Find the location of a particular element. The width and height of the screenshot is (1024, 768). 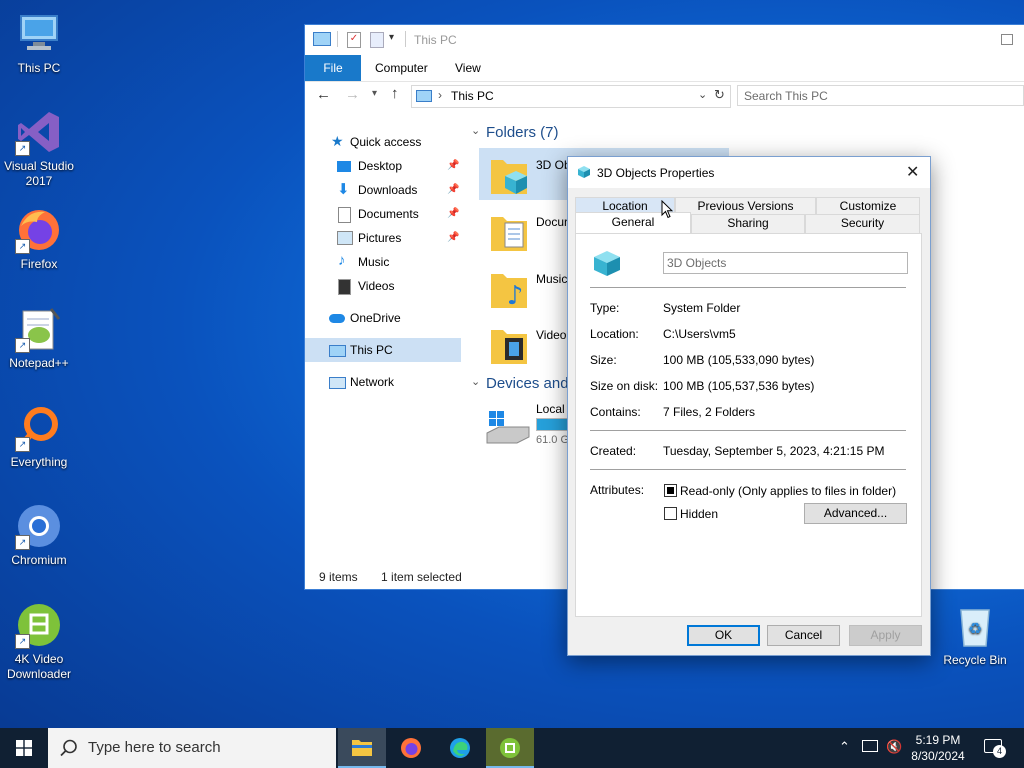

clock: 5:19 PM 8/30/2024 is located at coordinates (938, 748).